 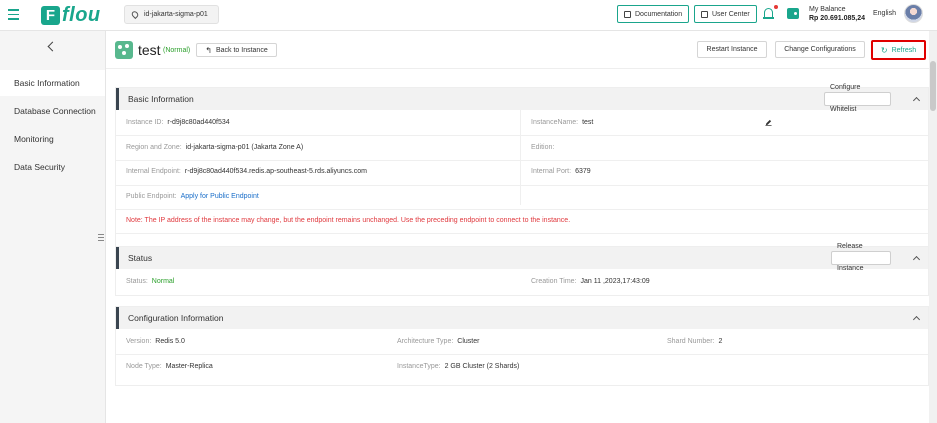 What do you see at coordinates (731, 14) in the screenshot?
I see `user-center-label: User Center` at bounding box center [731, 14].